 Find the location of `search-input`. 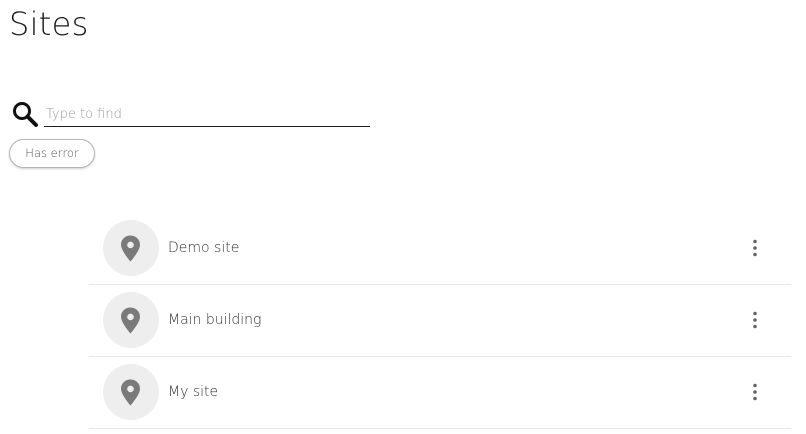

search-input is located at coordinates (207, 114).